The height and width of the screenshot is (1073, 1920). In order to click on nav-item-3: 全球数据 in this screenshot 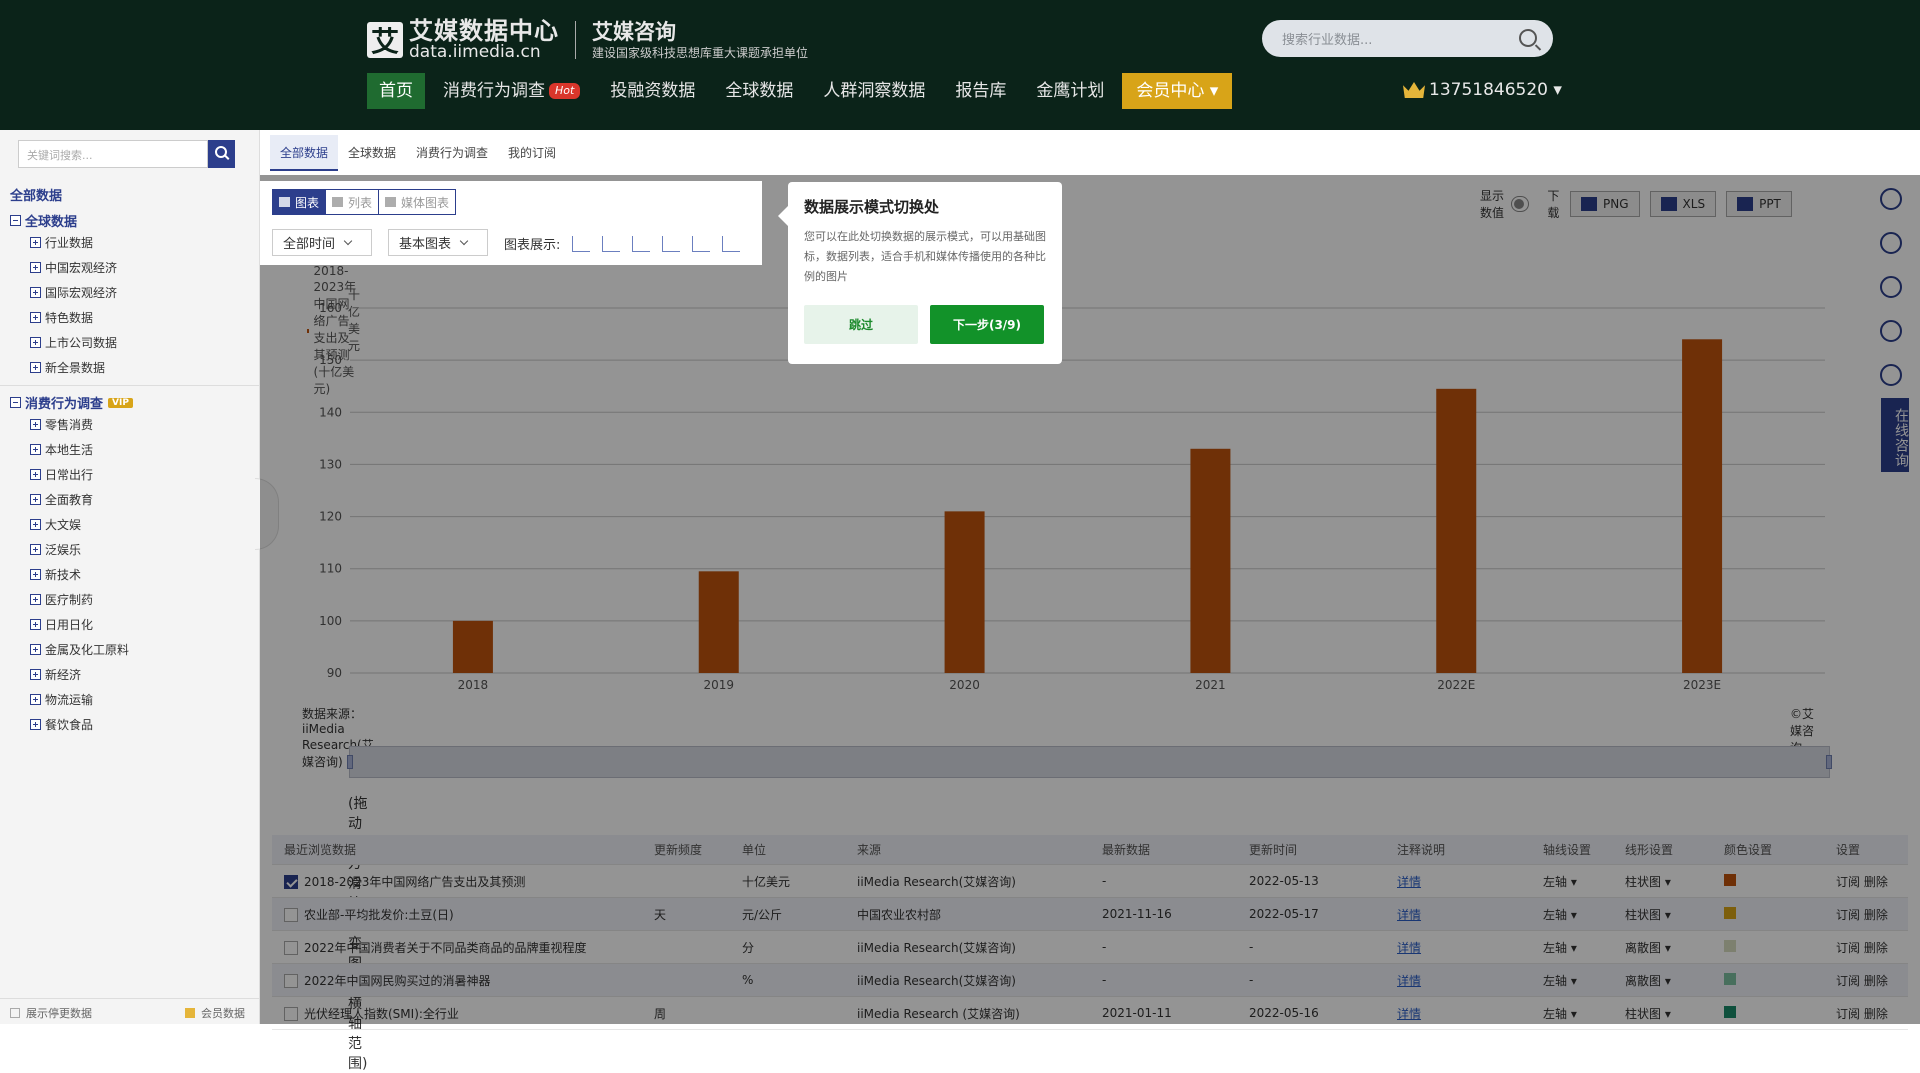, I will do `click(759, 91)`.